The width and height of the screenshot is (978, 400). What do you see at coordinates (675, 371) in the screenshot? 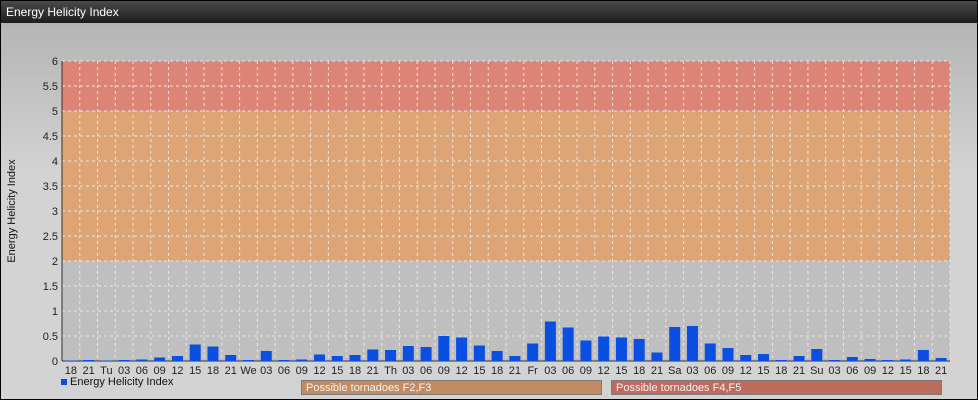
I see `x-tick-label: Sa` at bounding box center [675, 371].